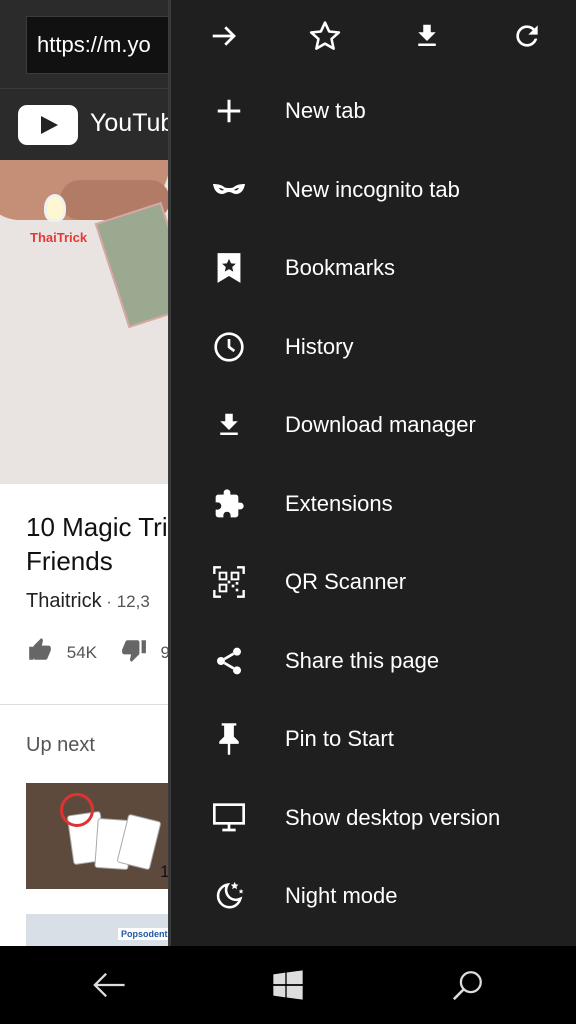 This screenshot has height=1024, width=576. I want to click on monitor-icon, so click(229, 818).